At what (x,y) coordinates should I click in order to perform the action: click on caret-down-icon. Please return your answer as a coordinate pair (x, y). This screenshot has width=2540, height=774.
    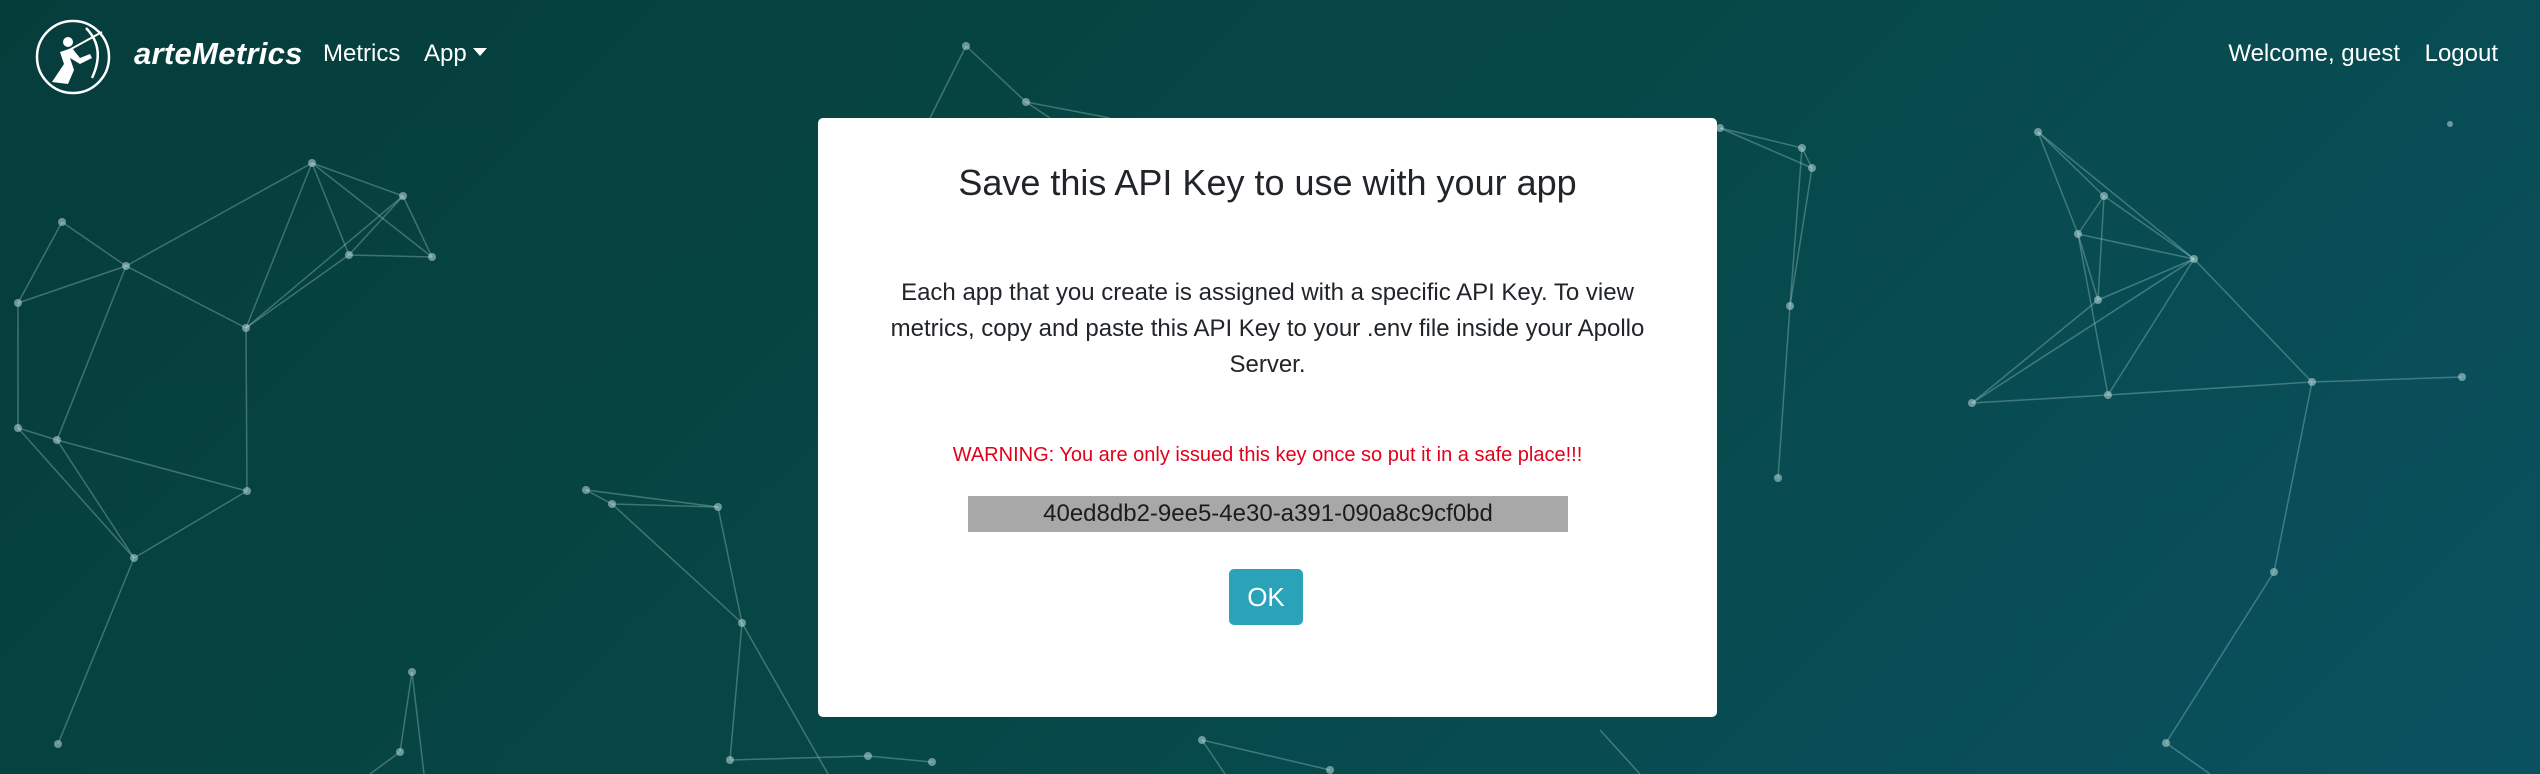
    Looking at the image, I should click on (479, 51).